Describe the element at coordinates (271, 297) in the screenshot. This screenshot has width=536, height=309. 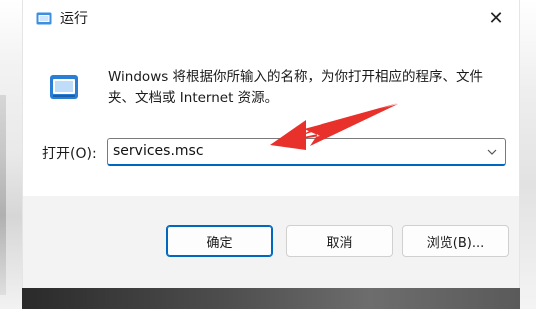
I see `desktop-background-bottom` at that location.